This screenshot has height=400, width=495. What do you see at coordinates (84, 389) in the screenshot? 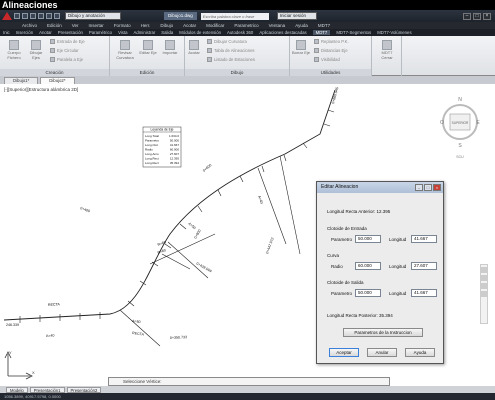
I see `layout-tab-presentacion2: Presentación2` at bounding box center [84, 389].